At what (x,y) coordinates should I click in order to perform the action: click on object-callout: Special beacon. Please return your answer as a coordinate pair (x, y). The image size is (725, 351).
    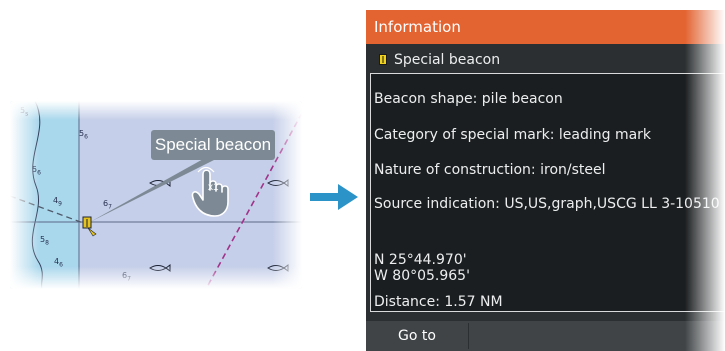
    Looking at the image, I should click on (213, 145).